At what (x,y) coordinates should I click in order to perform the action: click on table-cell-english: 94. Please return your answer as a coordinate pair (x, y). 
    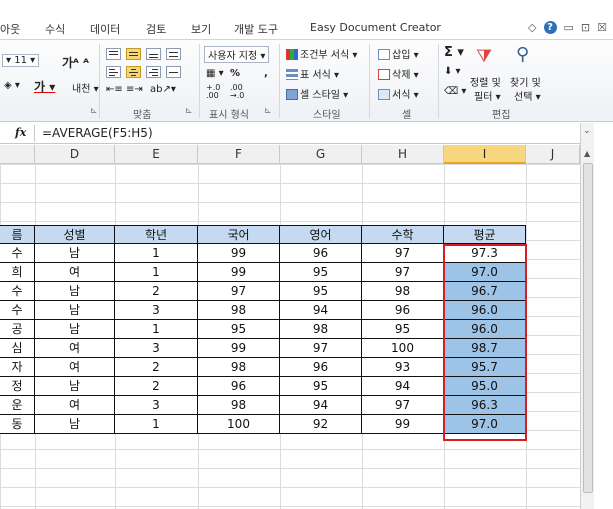
    Looking at the image, I should click on (321, 405).